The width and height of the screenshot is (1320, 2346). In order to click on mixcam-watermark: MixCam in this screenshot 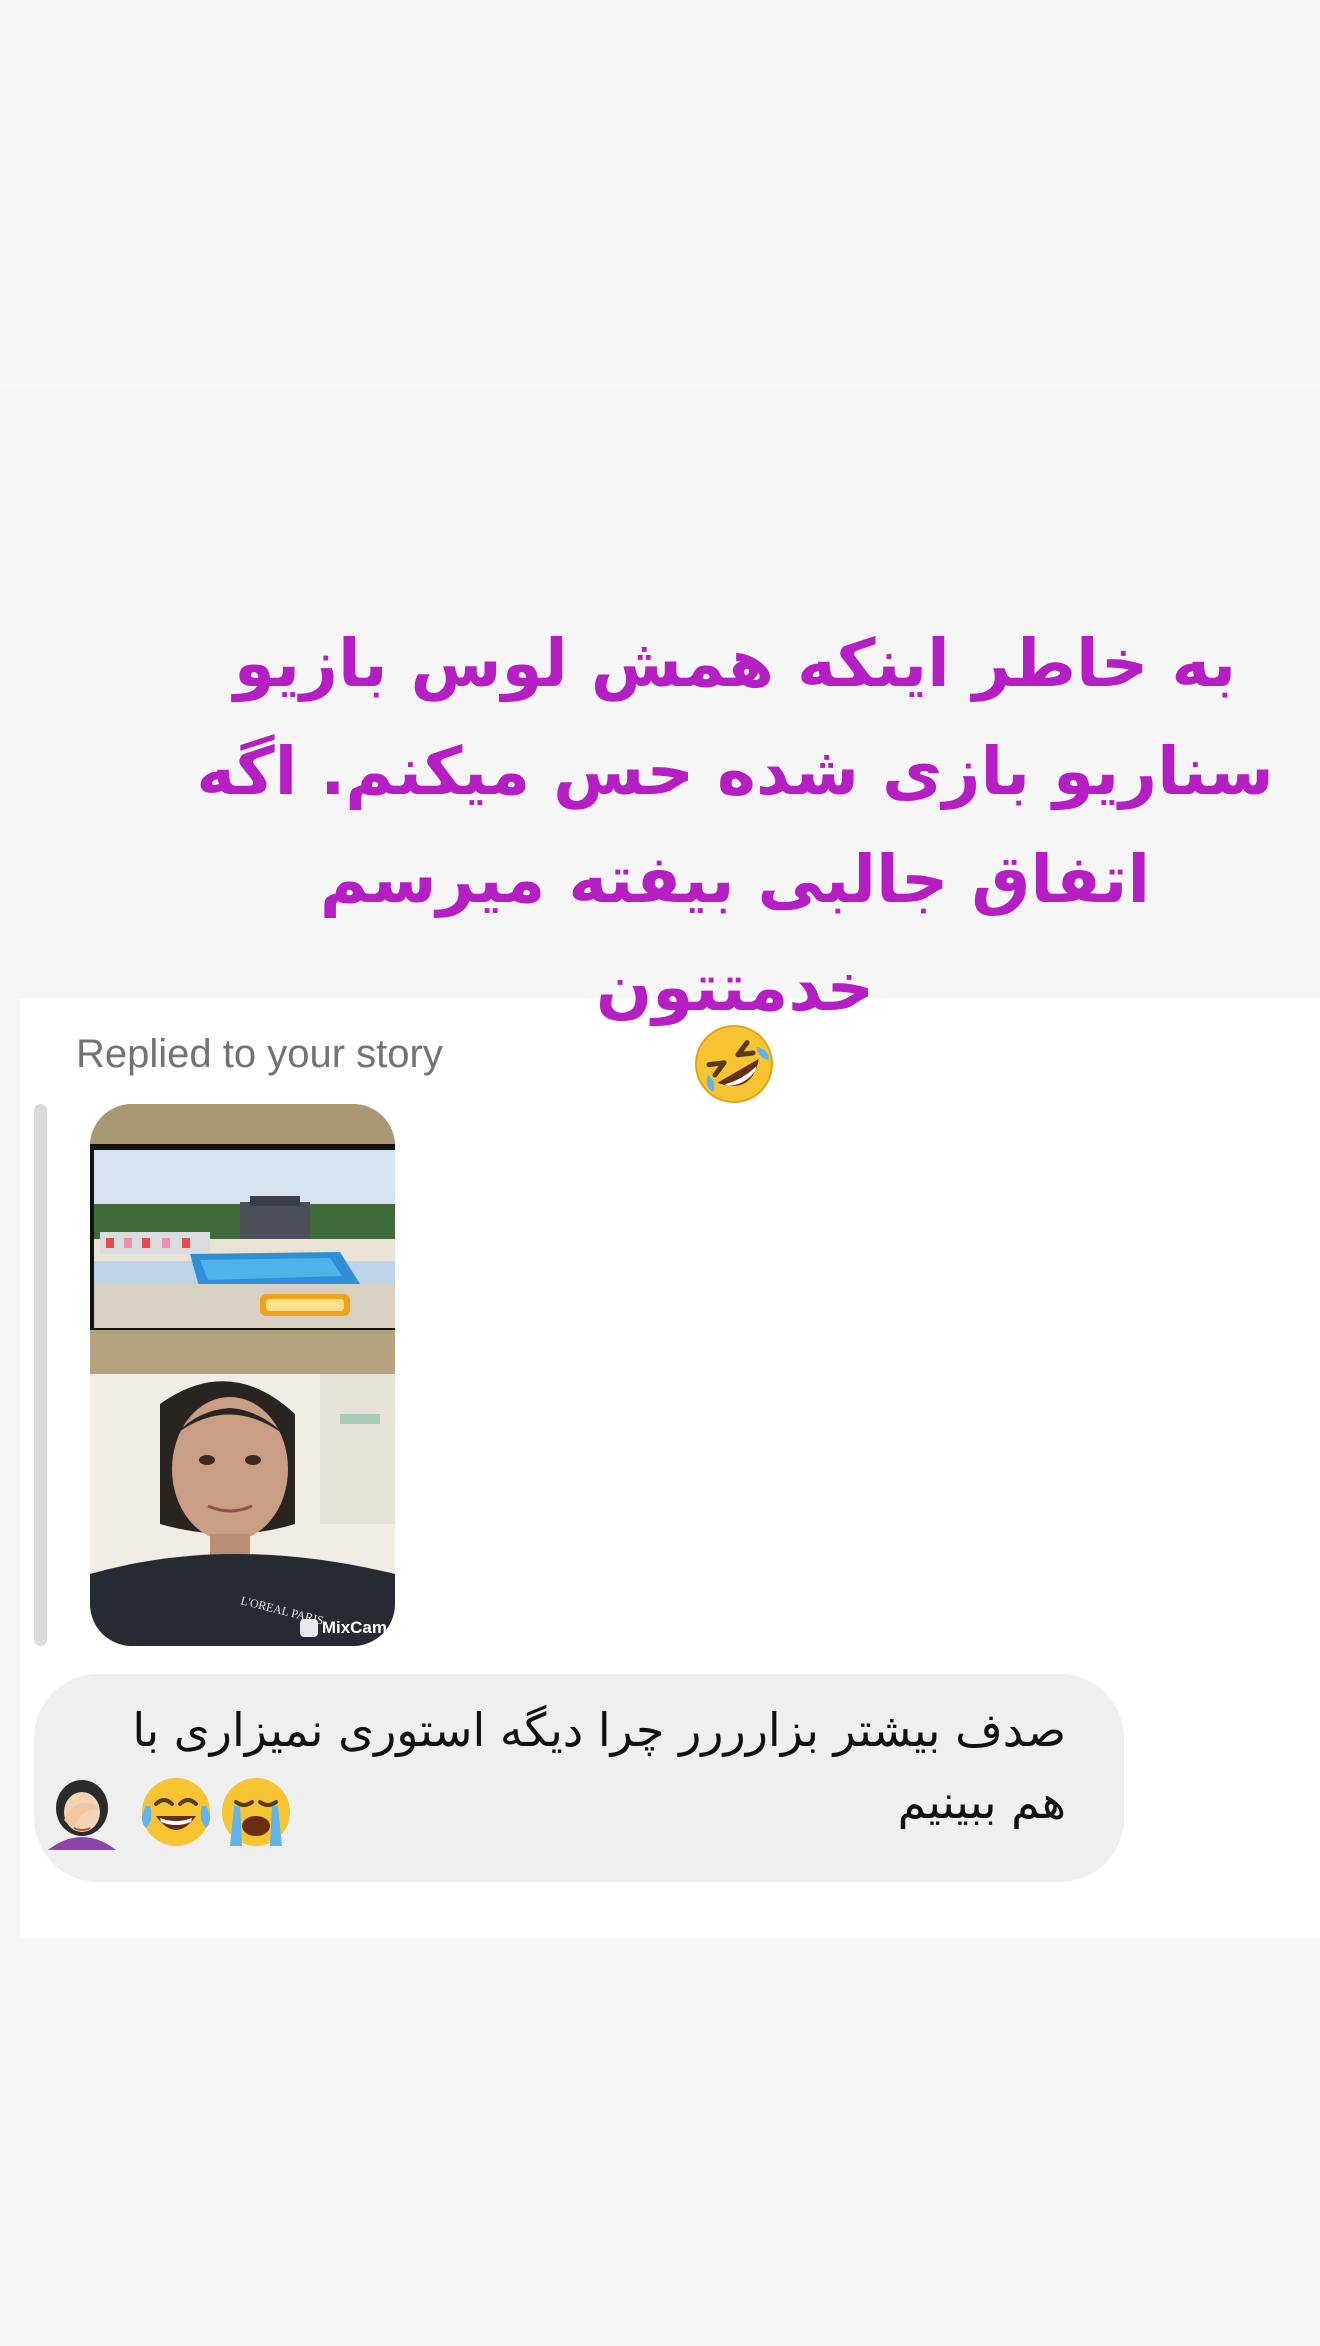, I will do `click(343, 1628)`.